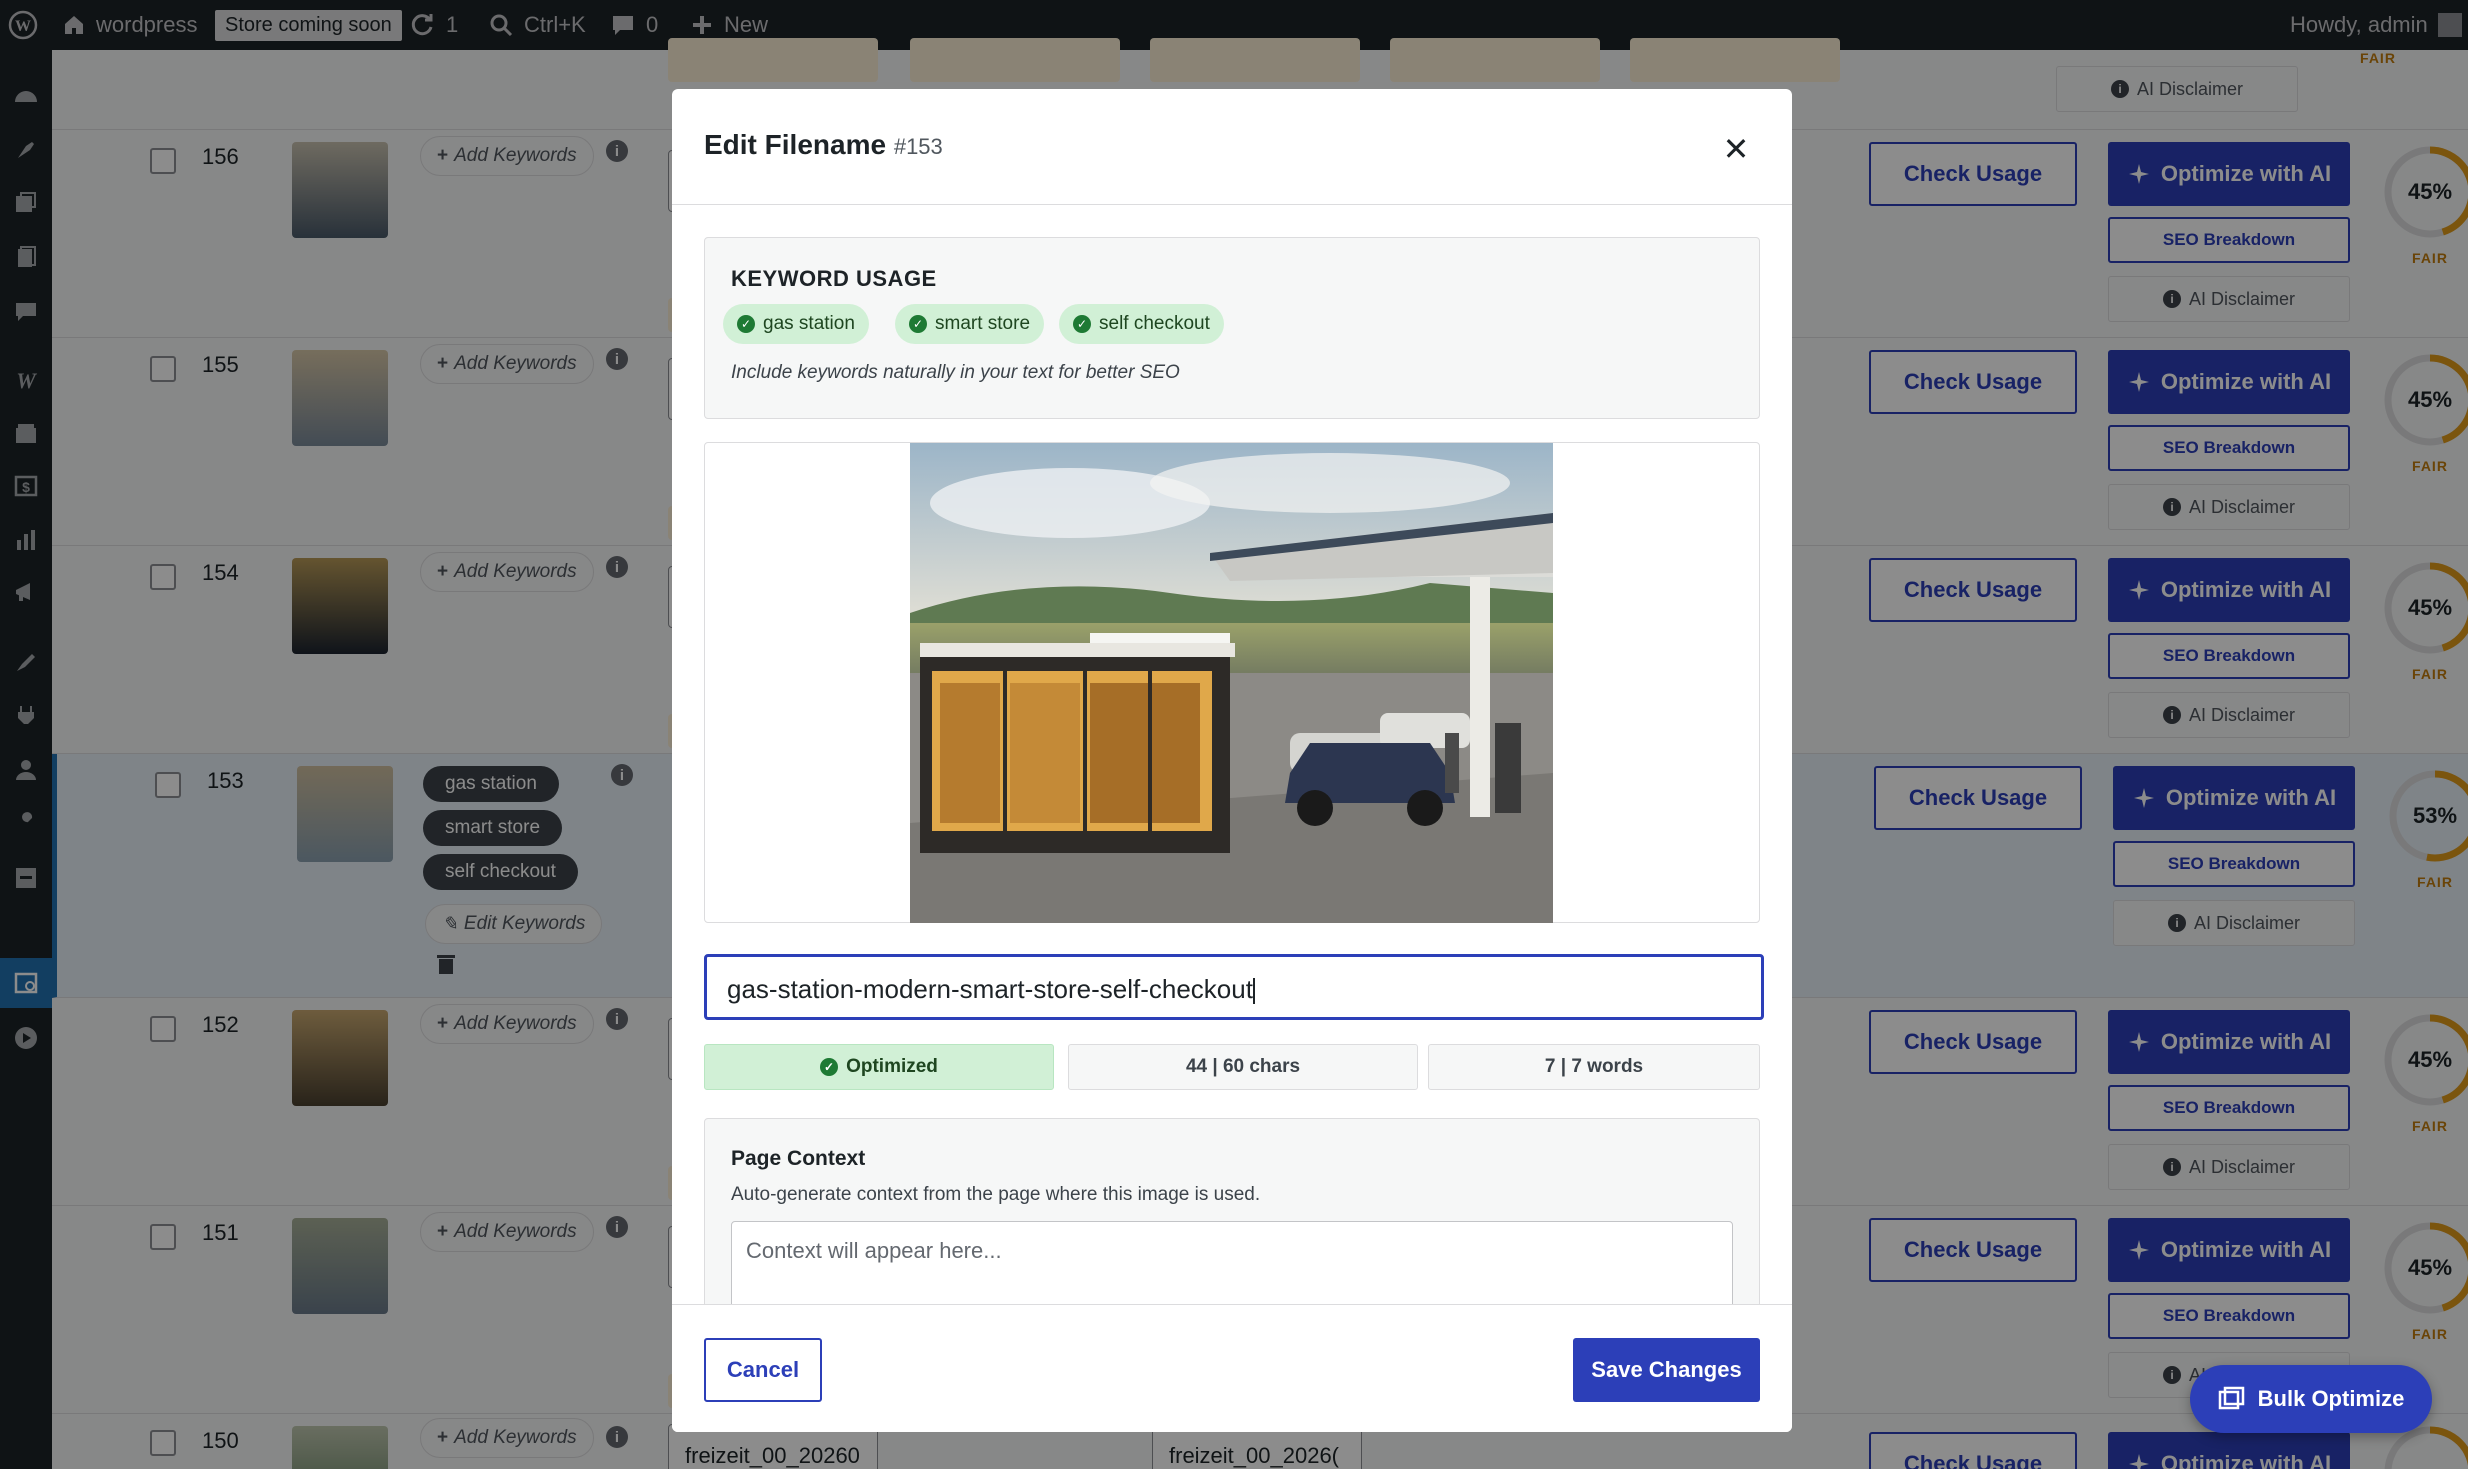 The image size is (2468, 1469). I want to click on modal-header: Edit Filename #153 ✕, so click(1232, 147).